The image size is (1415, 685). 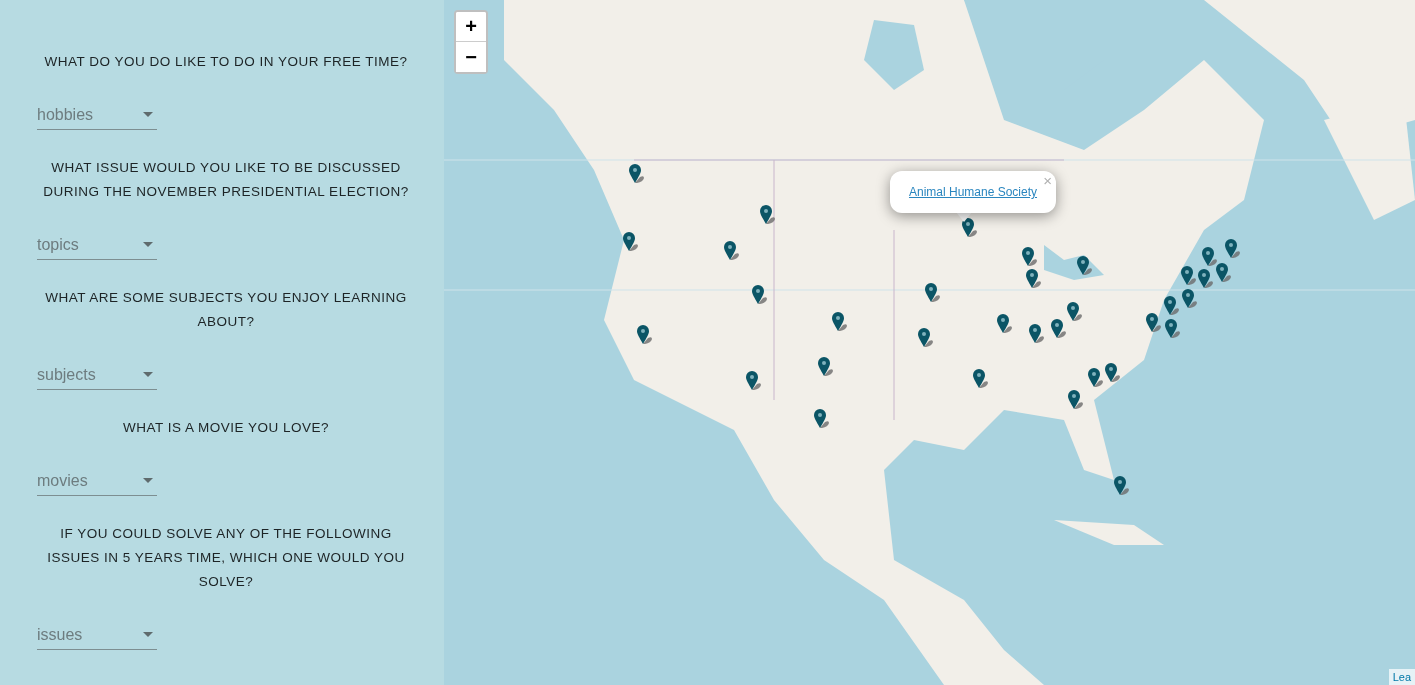 I want to click on question-text: WHAT ARE SOME SUBJECTS YOU ENJOY LEARNING ABOUT?, so click(x=226, y=310).